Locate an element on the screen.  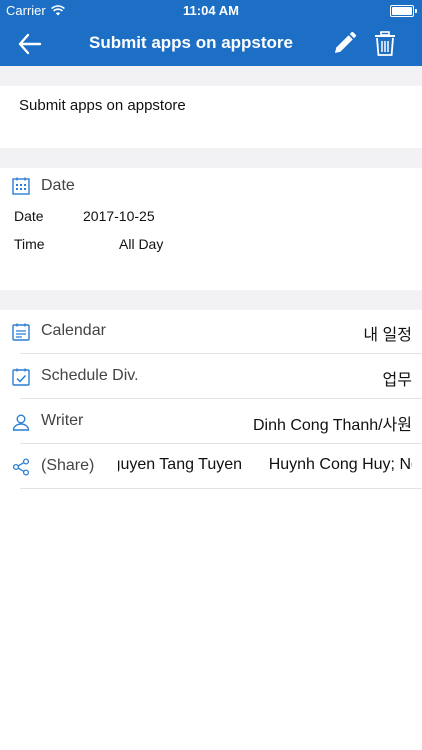
date-value: 2017-10-25 is located at coordinates (119, 216).